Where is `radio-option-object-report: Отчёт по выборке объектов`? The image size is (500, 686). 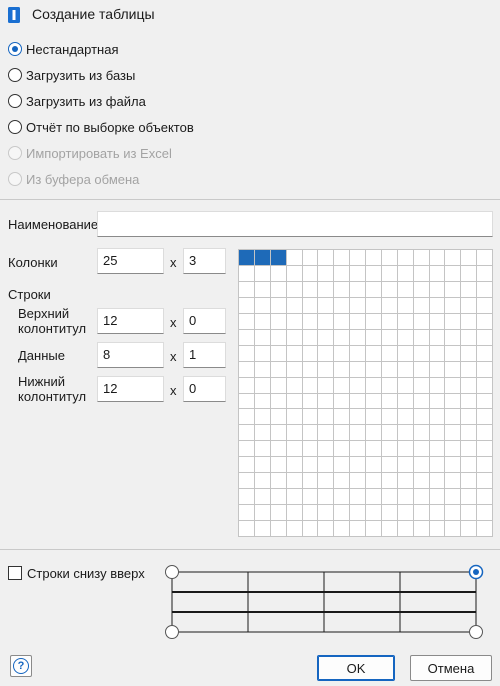
radio-option-object-report: Отчёт по выборке объектов is located at coordinates (101, 127).